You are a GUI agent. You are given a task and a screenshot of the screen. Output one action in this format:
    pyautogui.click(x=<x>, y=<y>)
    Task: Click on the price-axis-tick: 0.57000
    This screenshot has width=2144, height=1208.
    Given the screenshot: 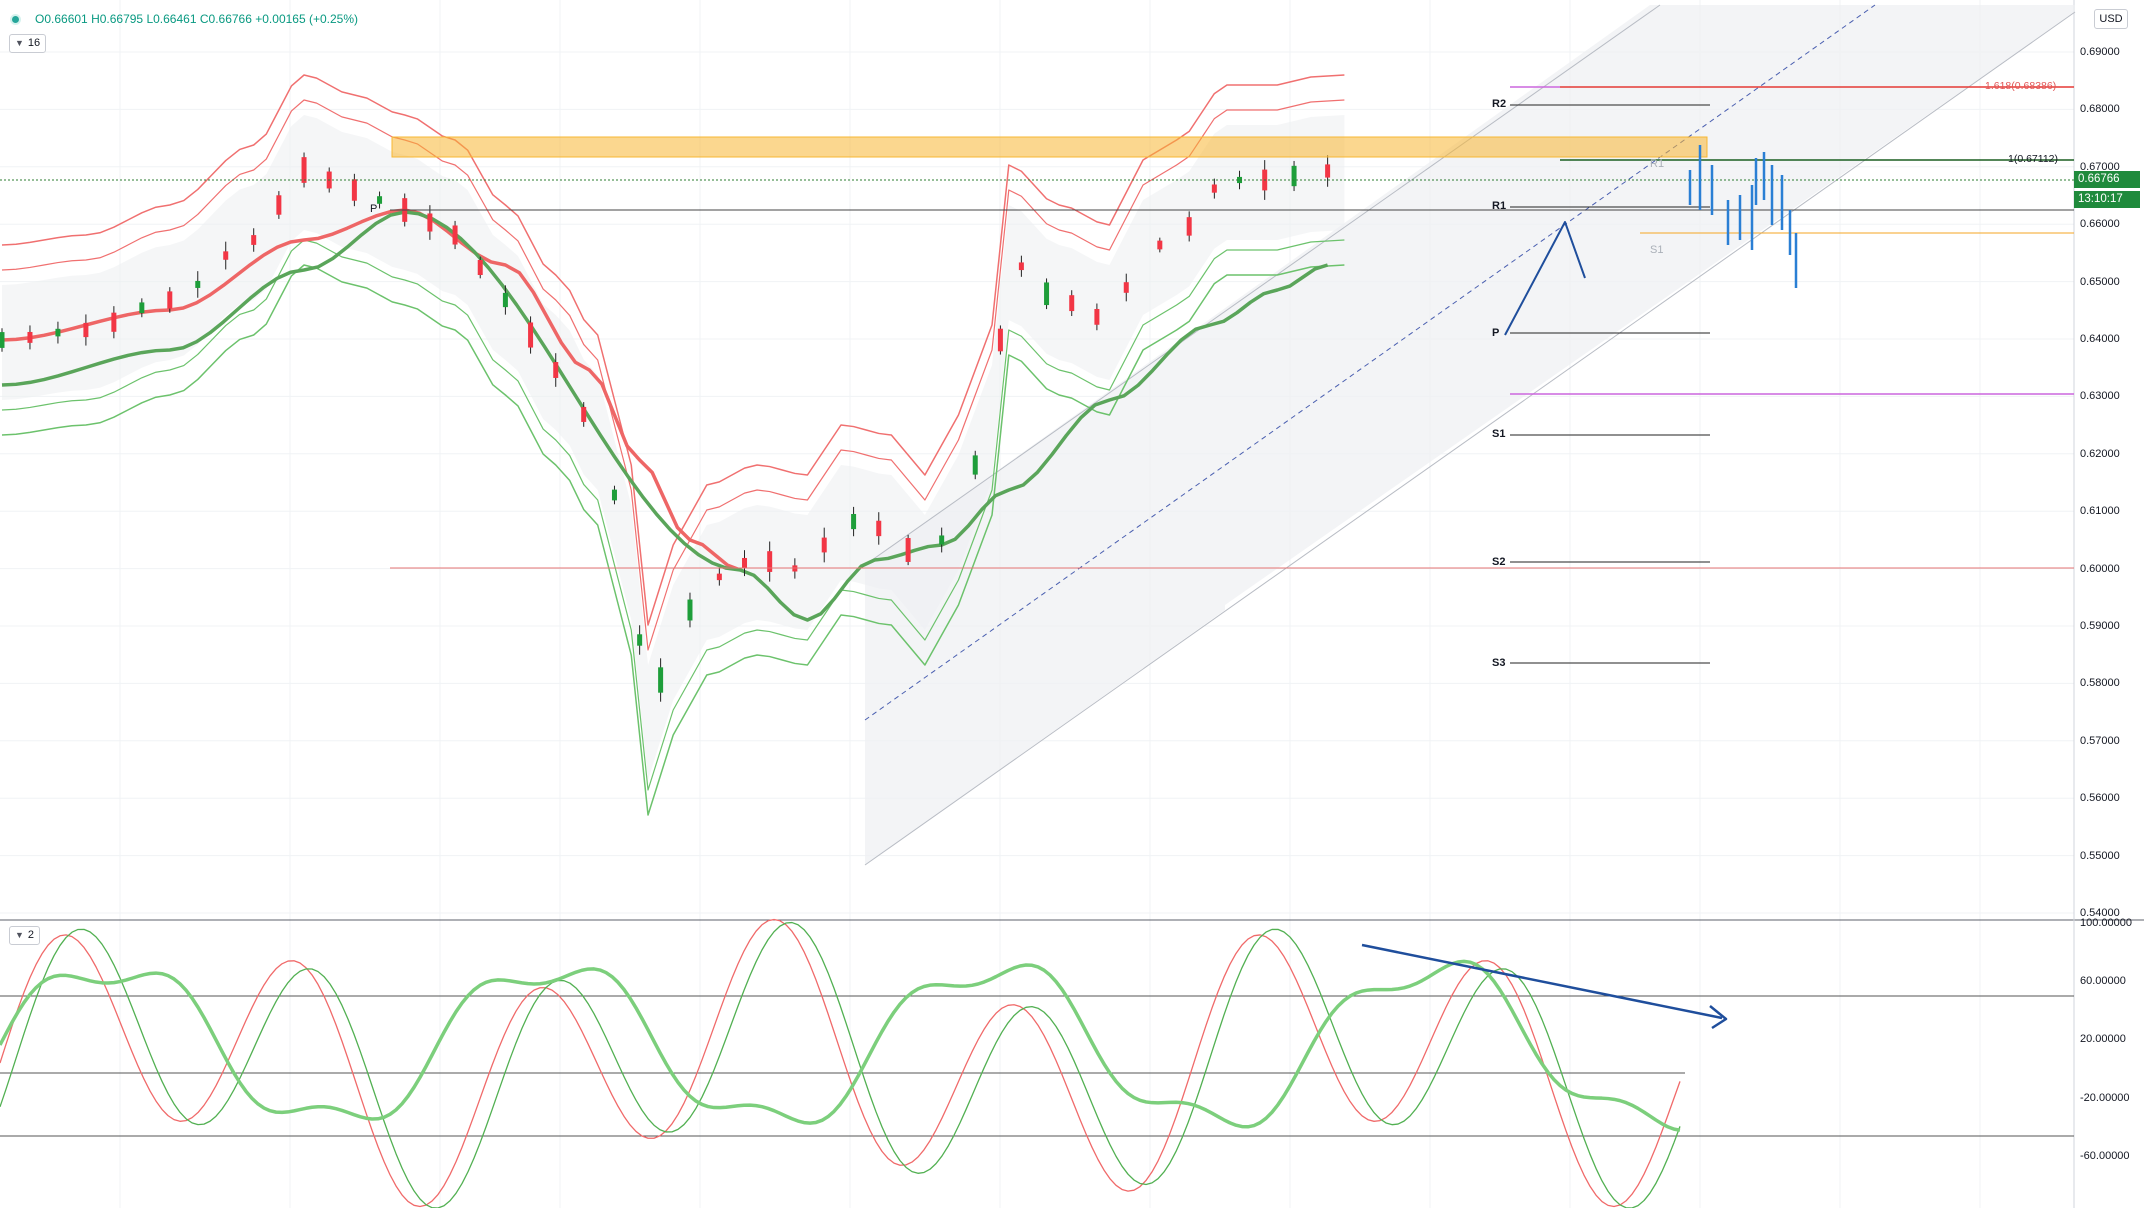 What is the action you would take?
    pyautogui.click(x=2100, y=740)
    